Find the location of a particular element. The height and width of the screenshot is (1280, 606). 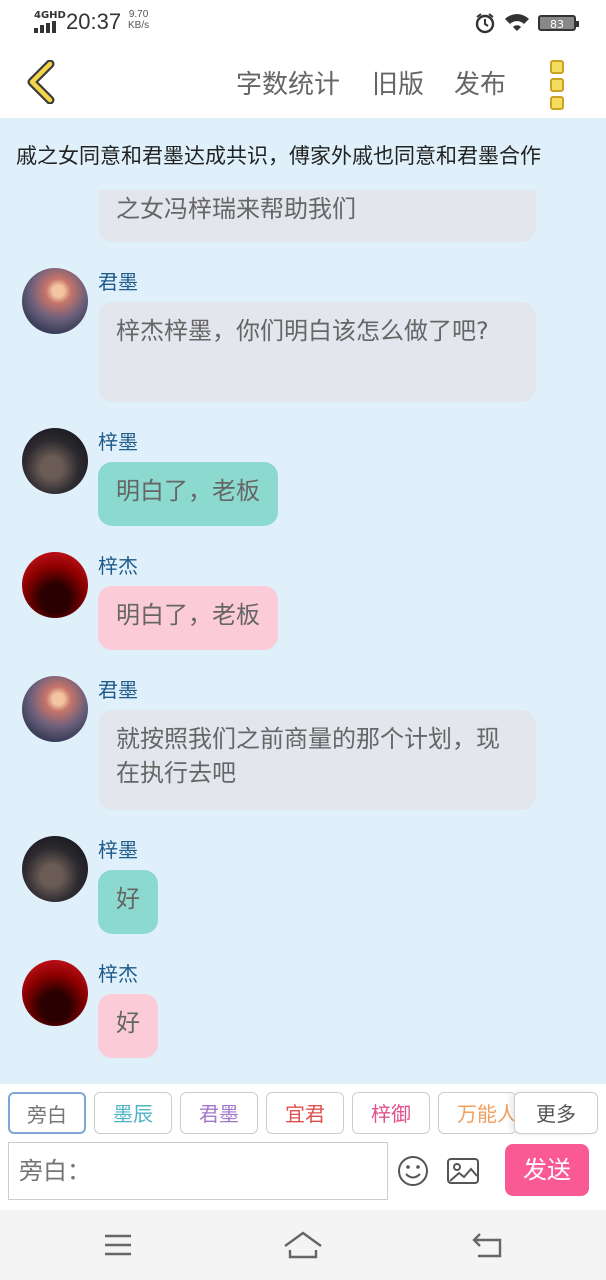

role-chip: 万能人 is located at coordinates (477, 1113).